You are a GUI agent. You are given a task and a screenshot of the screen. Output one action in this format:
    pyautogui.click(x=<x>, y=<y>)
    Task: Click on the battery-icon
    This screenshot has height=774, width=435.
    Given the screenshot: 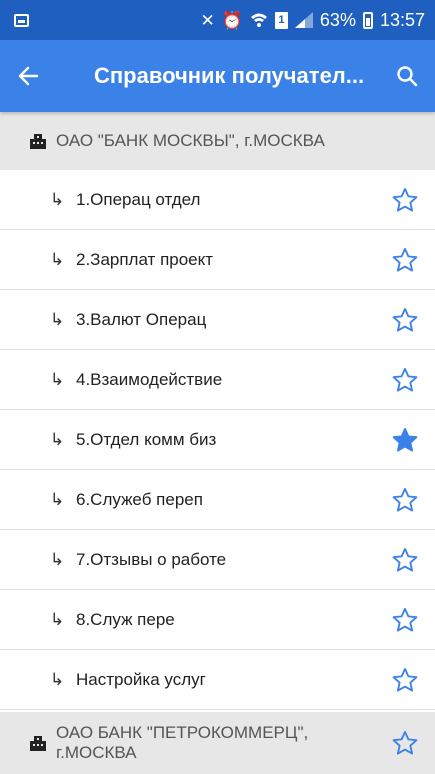 What is the action you would take?
    pyautogui.click(x=367, y=20)
    